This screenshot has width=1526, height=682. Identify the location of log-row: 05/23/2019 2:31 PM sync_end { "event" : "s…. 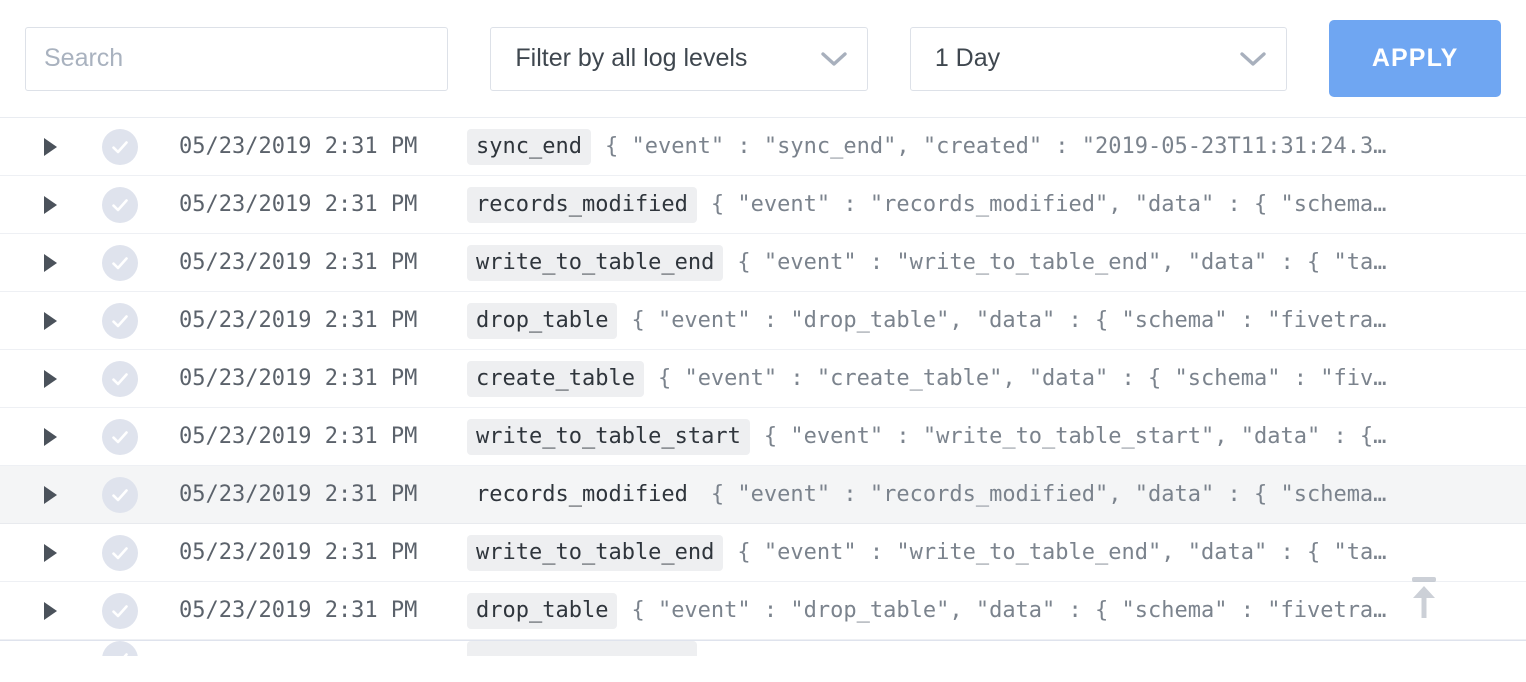
(763, 147).